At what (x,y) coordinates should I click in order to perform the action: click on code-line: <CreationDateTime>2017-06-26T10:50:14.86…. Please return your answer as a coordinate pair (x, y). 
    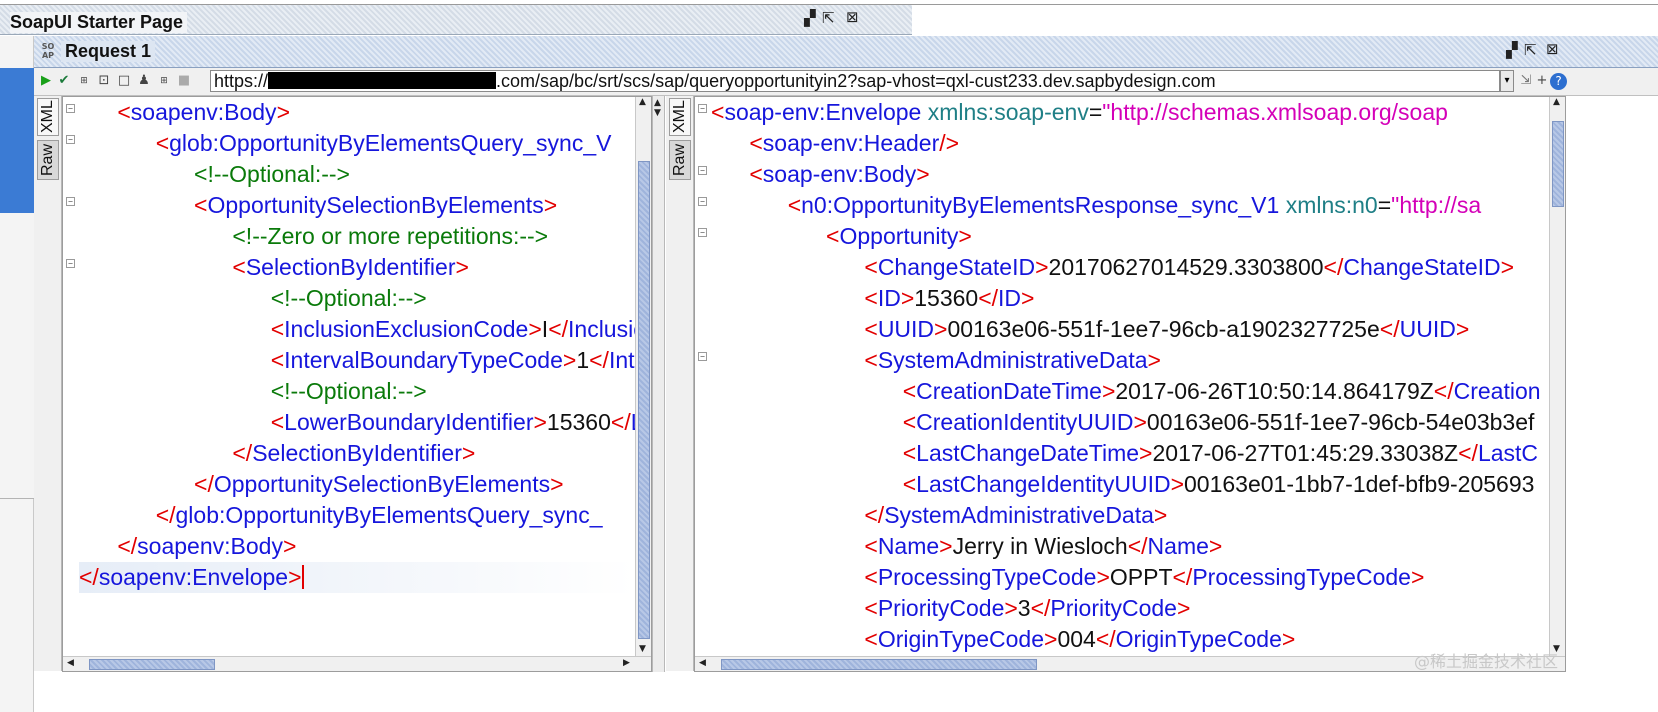
    Looking at the image, I should click on (1130, 391).